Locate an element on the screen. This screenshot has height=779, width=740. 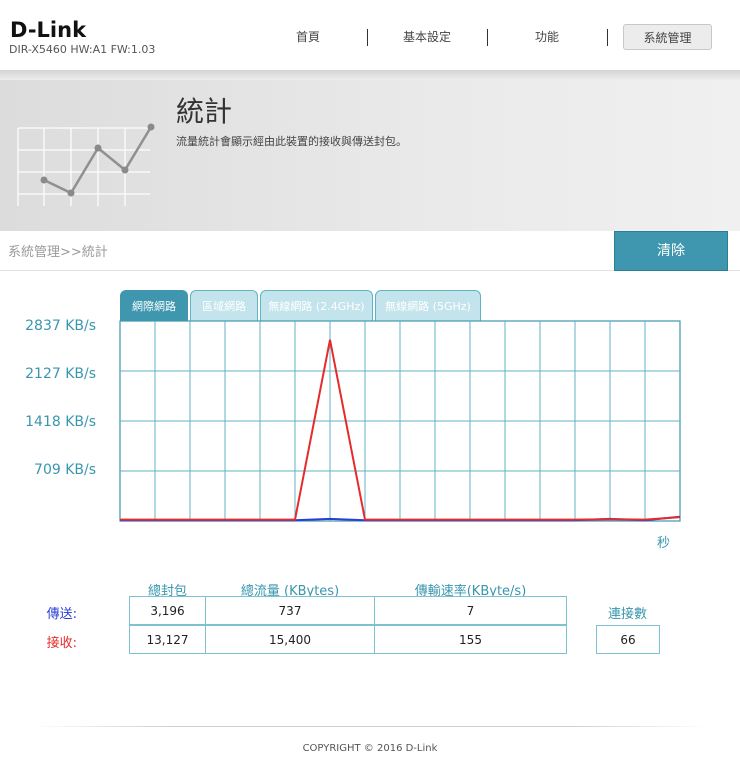
recv-total-traffic: 15,400 is located at coordinates (290, 639).